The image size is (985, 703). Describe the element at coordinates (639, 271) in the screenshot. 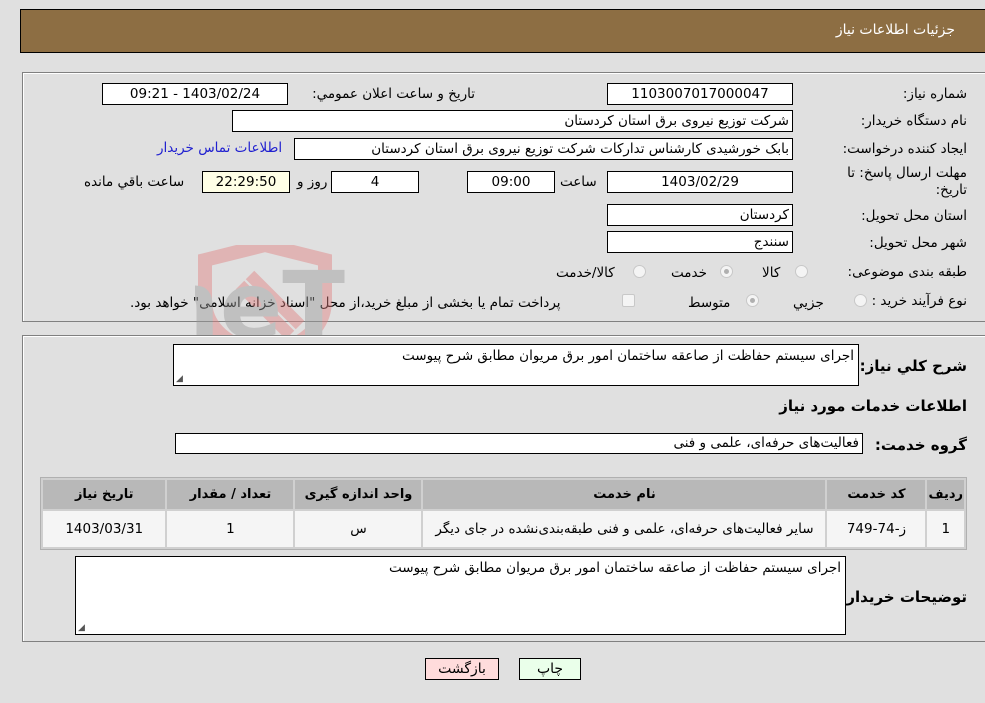

I see `category-radio-goods-service` at that location.